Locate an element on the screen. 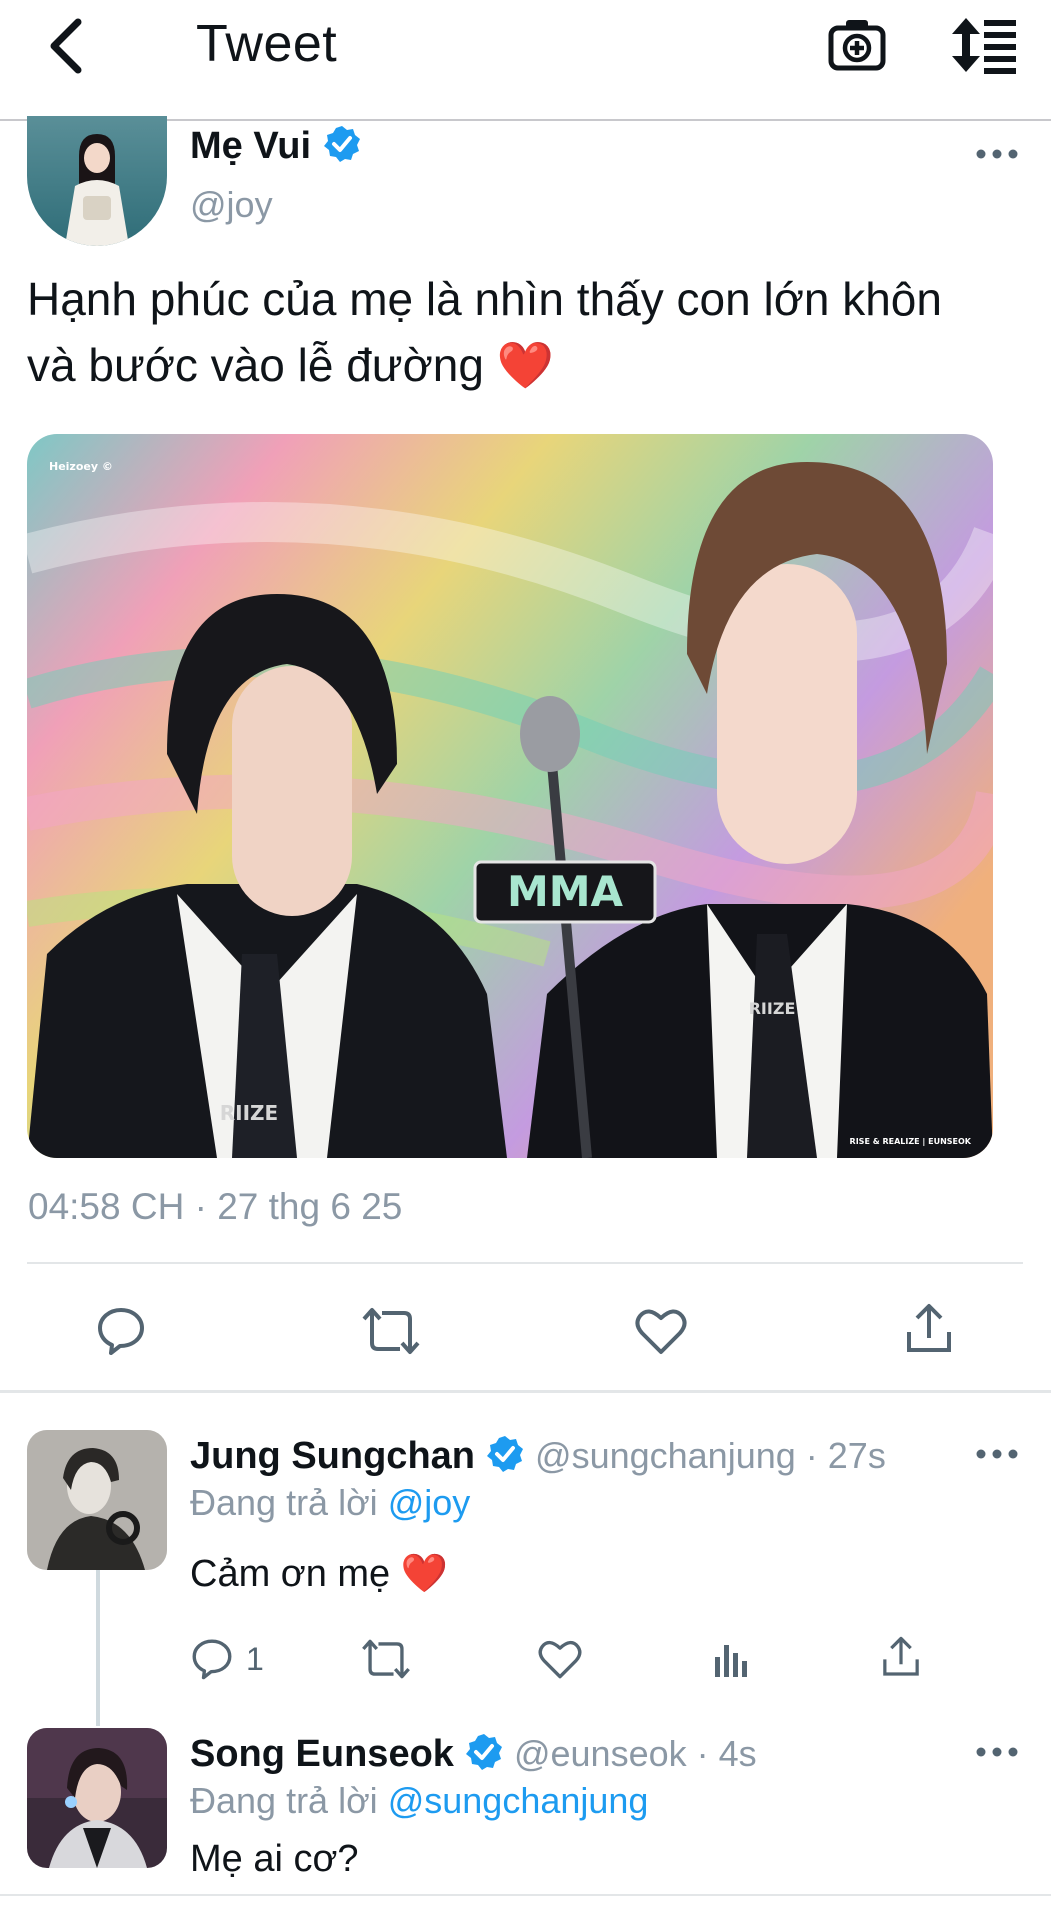 The image size is (1051, 1920). back-button is located at coordinates (66, 46).